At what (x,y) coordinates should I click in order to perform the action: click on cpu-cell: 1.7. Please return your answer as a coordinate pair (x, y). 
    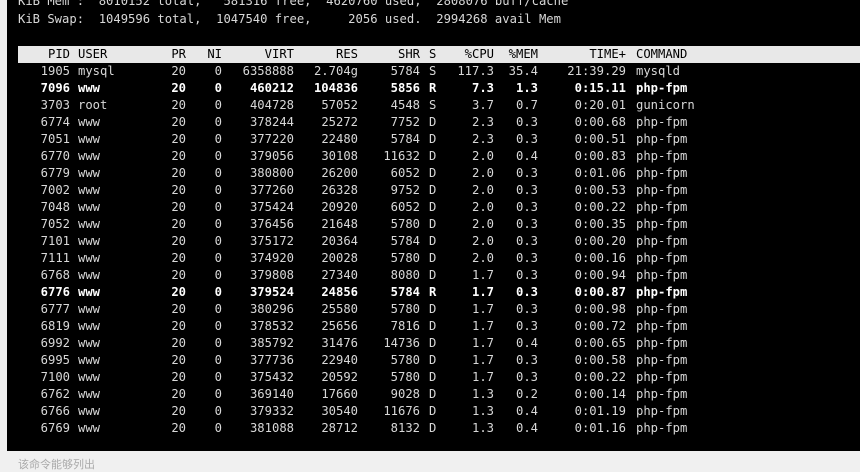
    Looking at the image, I should click on (482, 343).